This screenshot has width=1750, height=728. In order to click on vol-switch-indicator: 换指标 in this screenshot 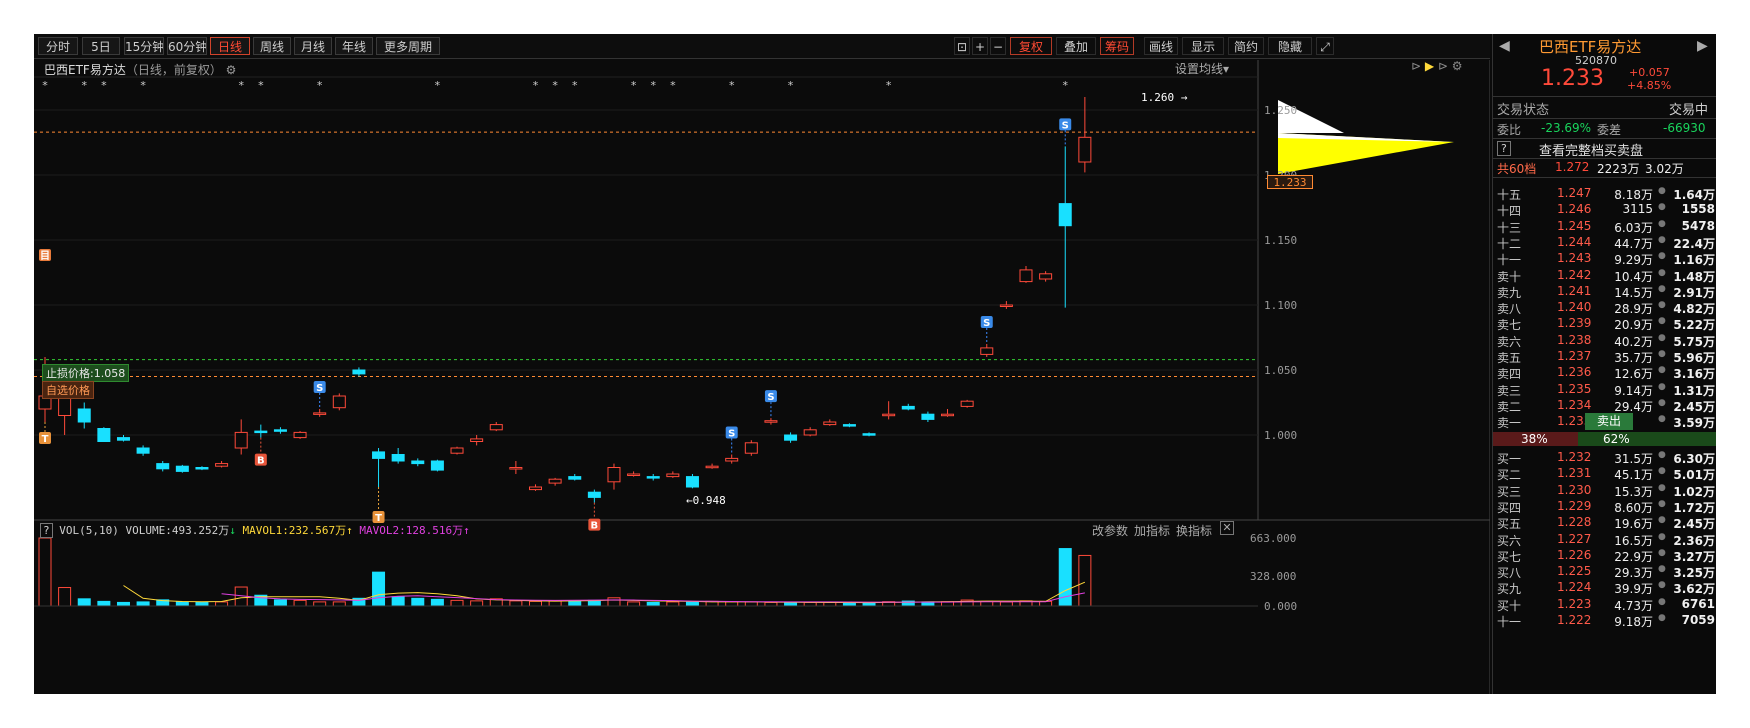, I will do `click(1194, 530)`.